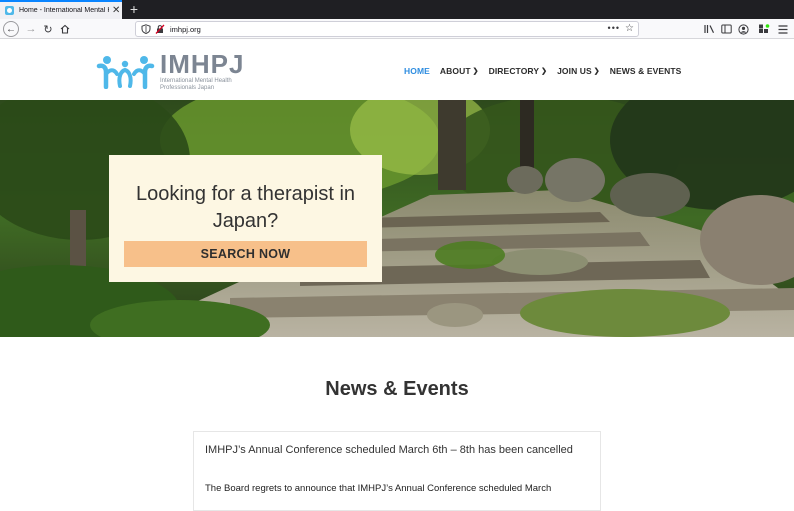 The height and width of the screenshot is (511, 794). I want to click on insecure-lock-icon, so click(160, 29).